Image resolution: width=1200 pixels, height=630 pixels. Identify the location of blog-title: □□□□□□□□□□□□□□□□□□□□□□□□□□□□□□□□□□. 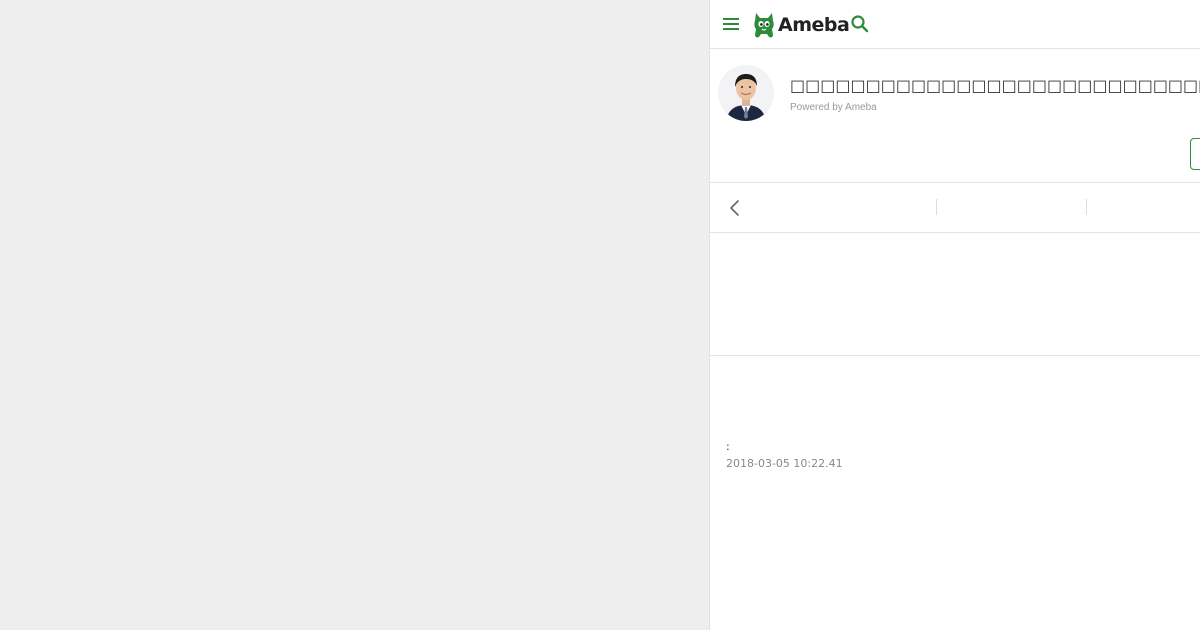
(995, 85).